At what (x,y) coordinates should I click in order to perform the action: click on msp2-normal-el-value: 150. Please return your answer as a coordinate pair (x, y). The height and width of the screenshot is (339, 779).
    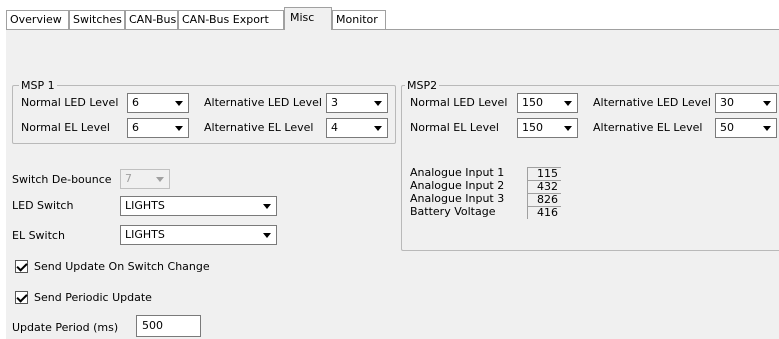
    Looking at the image, I should click on (532, 127).